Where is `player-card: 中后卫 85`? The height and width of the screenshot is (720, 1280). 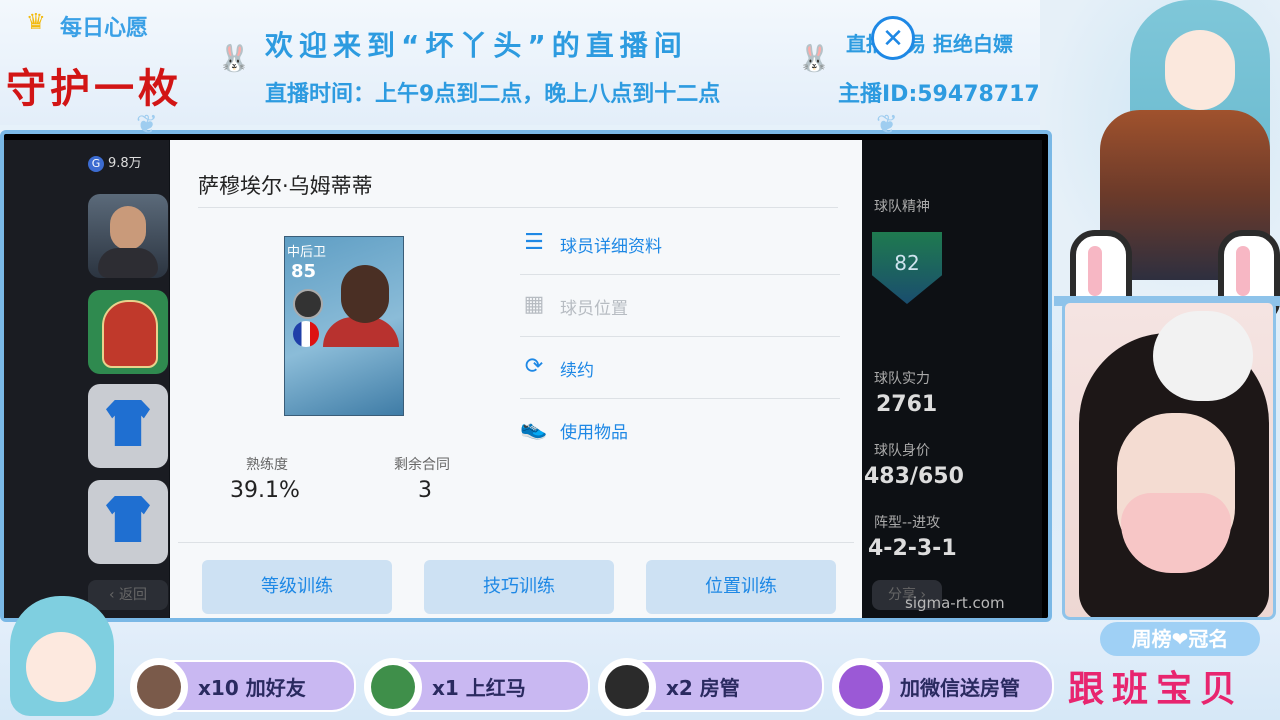 player-card: 中后卫 85 is located at coordinates (344, 326).